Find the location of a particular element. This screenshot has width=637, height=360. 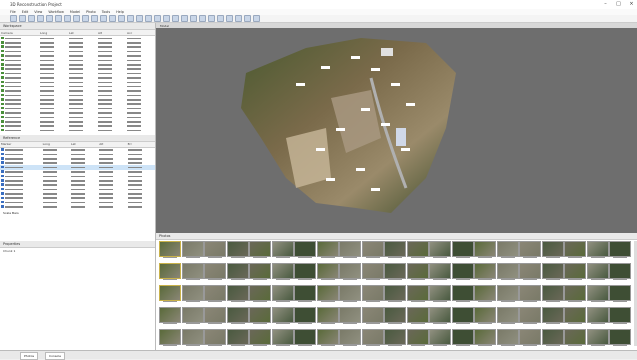

menu-tools: Tools is located at coordinates (106, 12).